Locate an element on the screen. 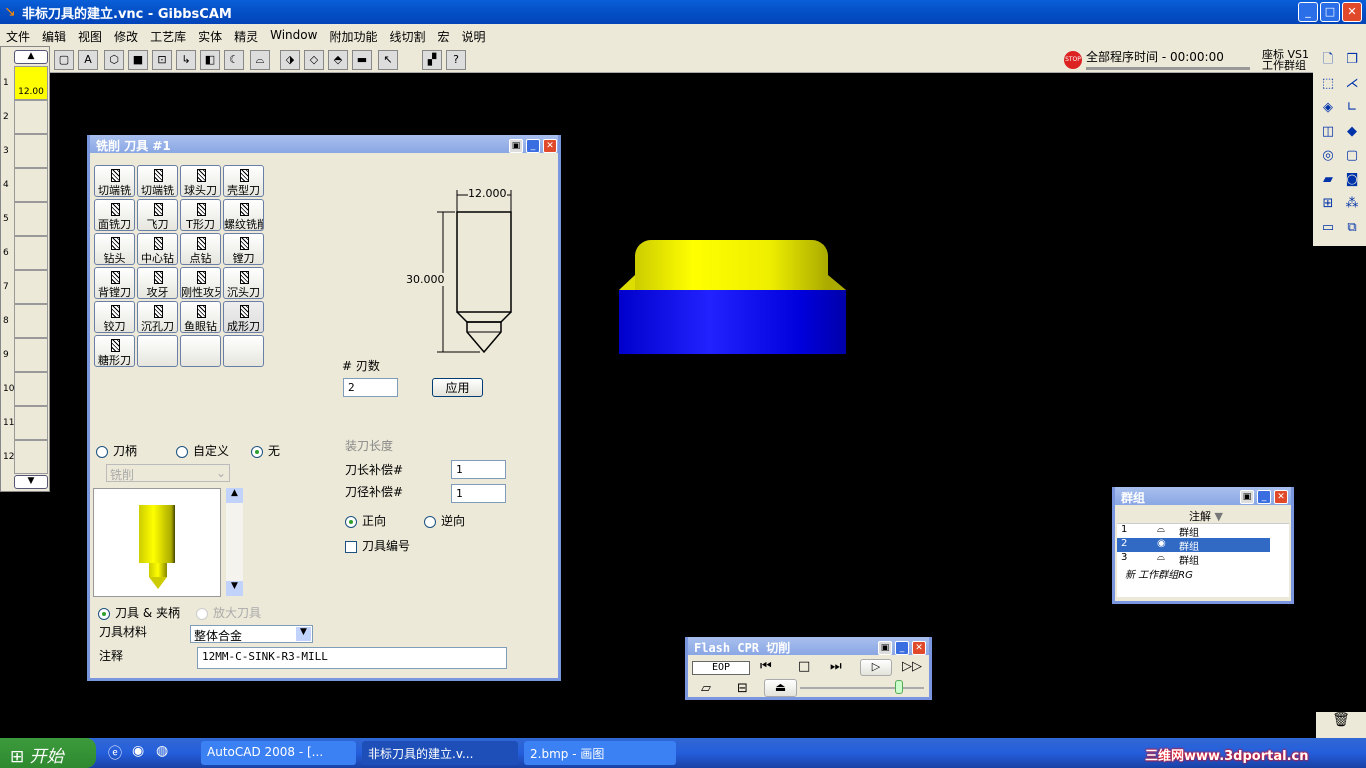 Image resolution: width=1366 pixels, height=768 pixels. group-minimize-button: _ is located at coordinates (1264, 497).